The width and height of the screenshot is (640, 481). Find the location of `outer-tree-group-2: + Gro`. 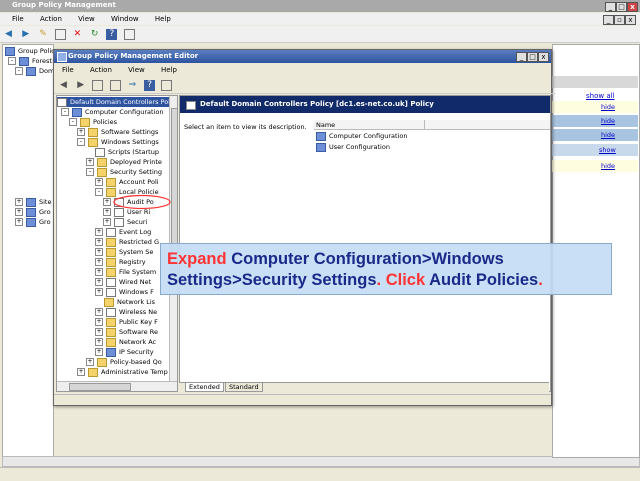

outer-tree-group-2: + Gro is located at coordinates (33, 222).